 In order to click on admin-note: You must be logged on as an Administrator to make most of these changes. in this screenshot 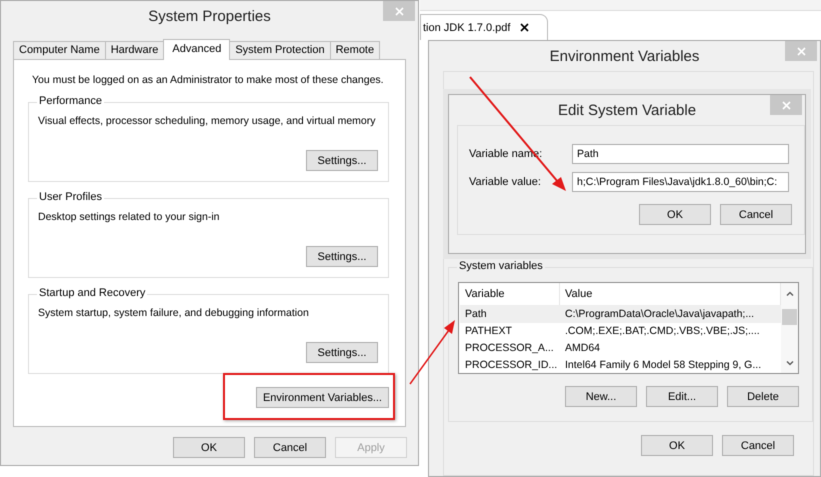, I will do `click(208, 80)`.